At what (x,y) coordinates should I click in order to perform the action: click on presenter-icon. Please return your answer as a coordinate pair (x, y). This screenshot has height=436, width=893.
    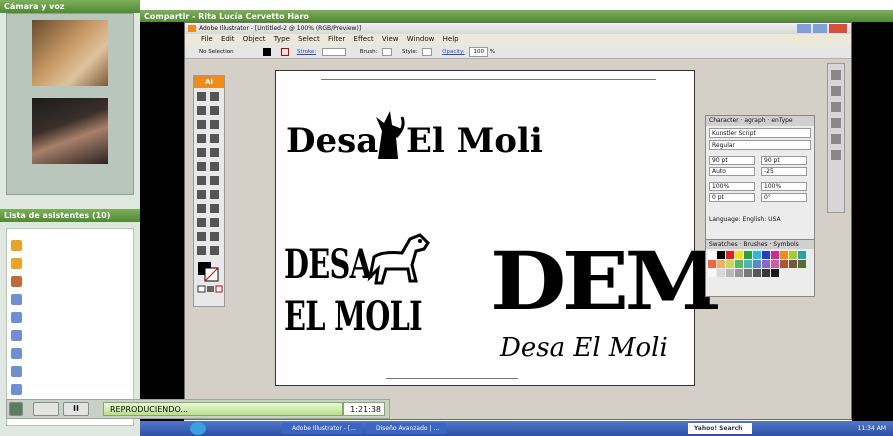
    Looking at the image, I should click on (16, 281).